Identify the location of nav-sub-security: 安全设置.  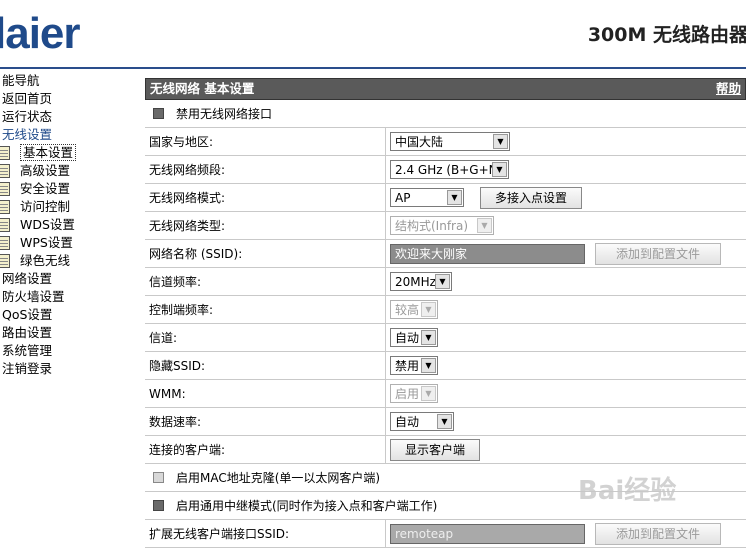
(70, 189).